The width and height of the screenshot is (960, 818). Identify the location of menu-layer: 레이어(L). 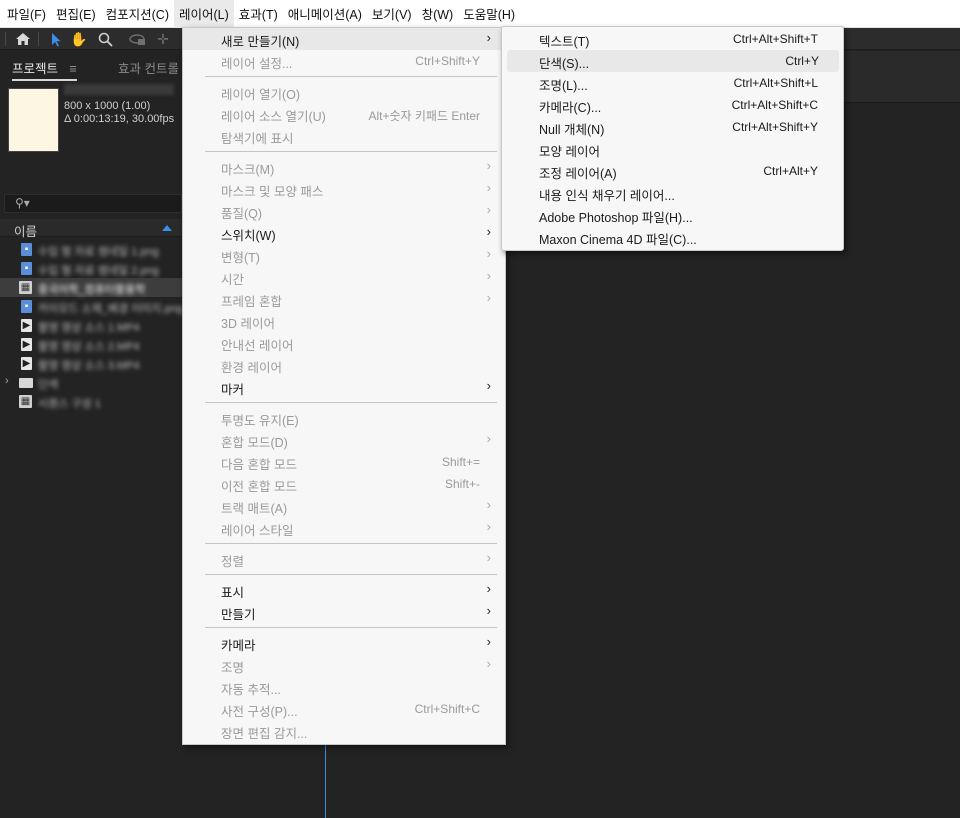
(204, 14).